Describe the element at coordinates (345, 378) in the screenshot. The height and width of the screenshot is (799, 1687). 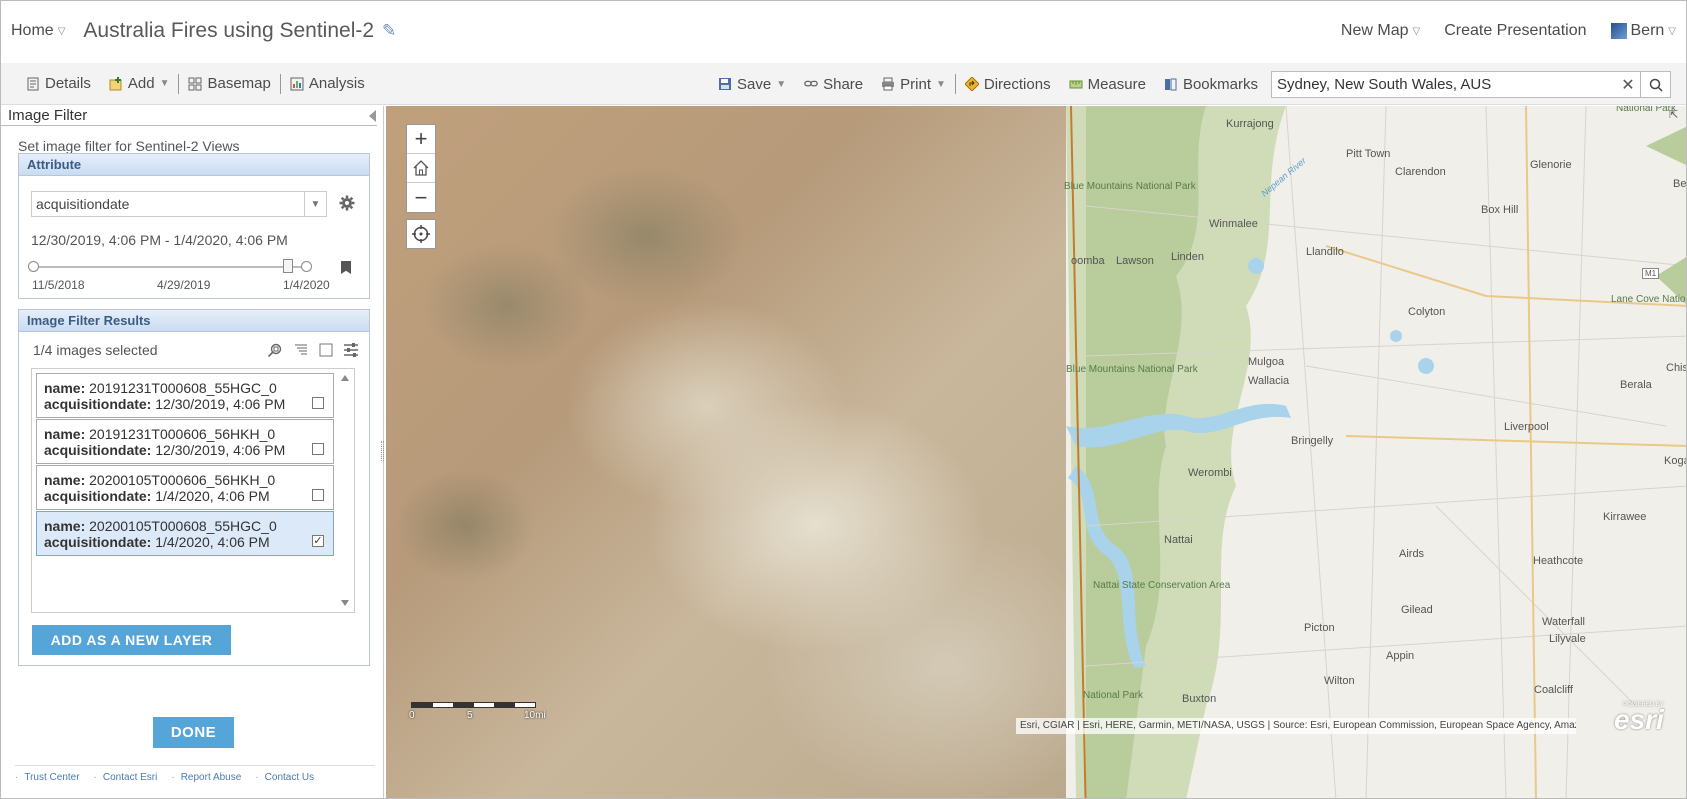
I see `scroll-up-icon` at that location.